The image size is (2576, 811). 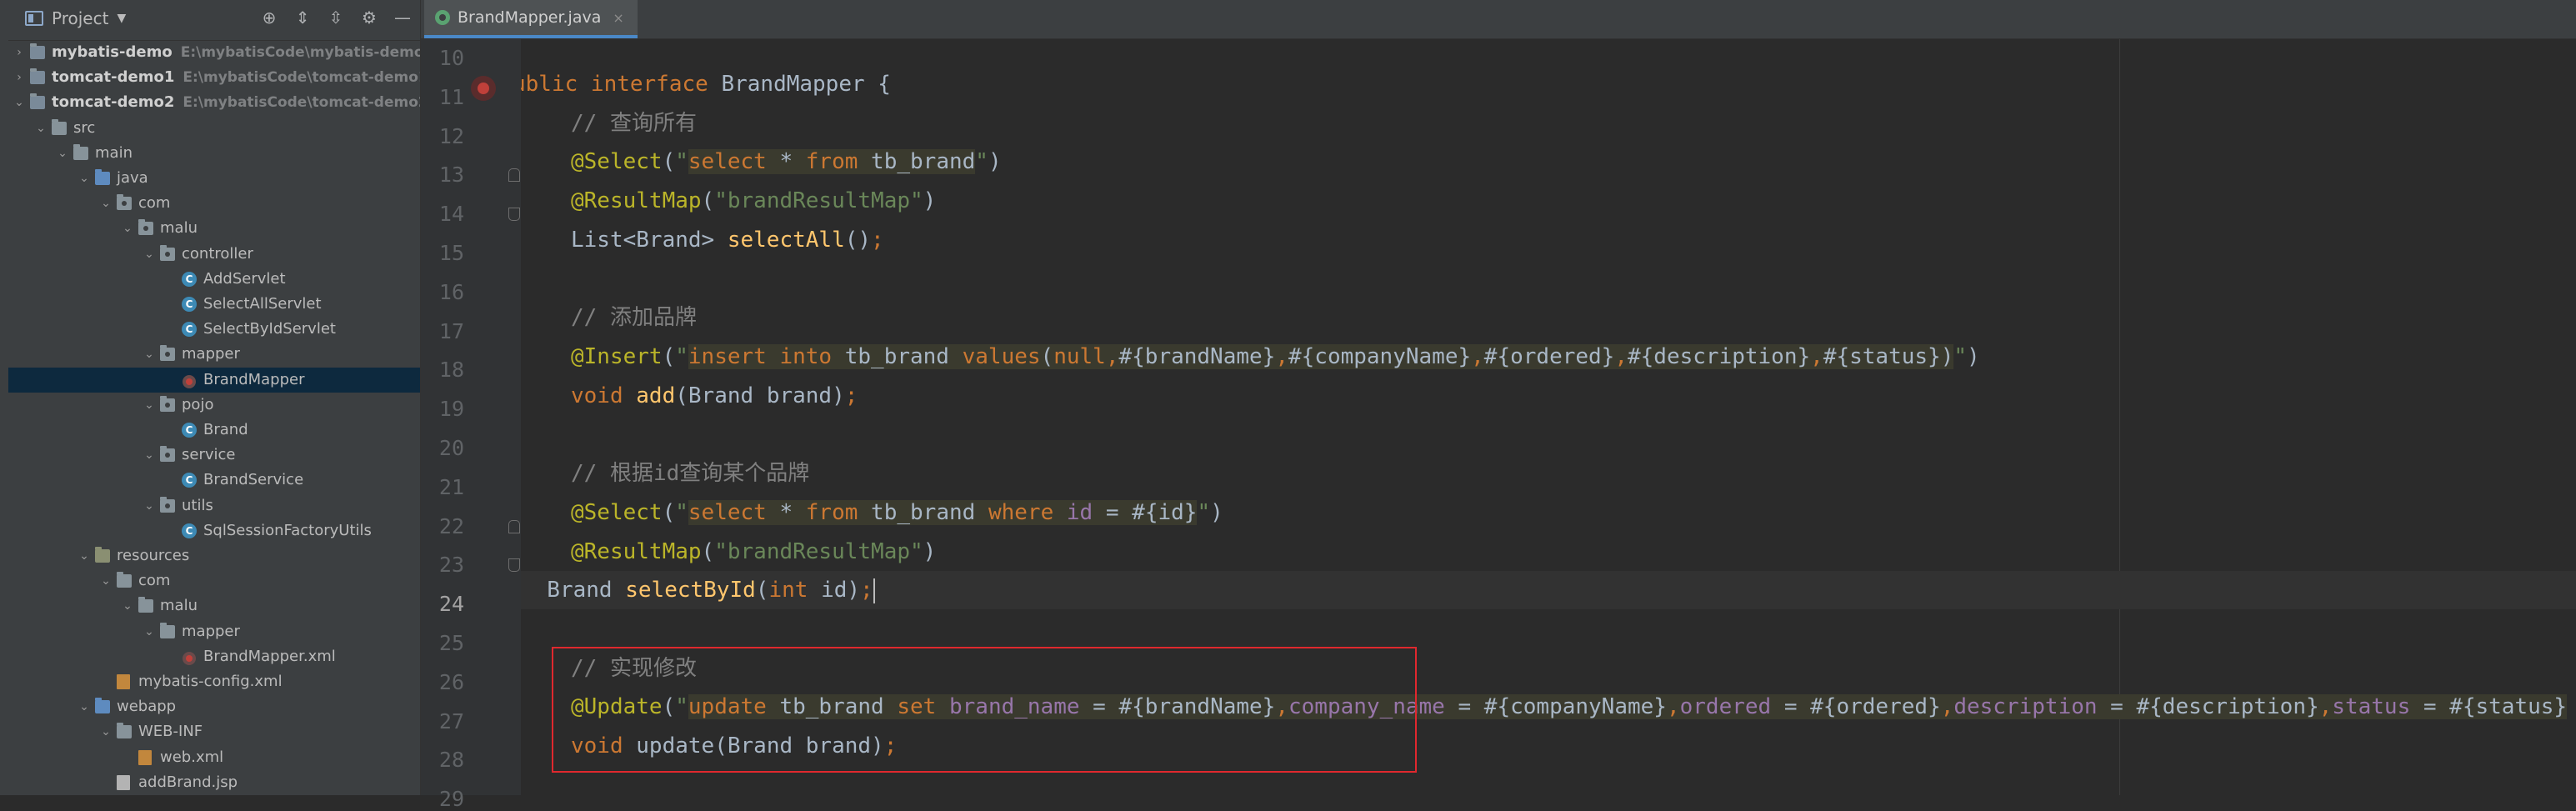 What do you see at coordinates (214, 279) in the screenshot?
I see `tree-item-addservlet: C AddServlet` at bounding box center [214, 279].